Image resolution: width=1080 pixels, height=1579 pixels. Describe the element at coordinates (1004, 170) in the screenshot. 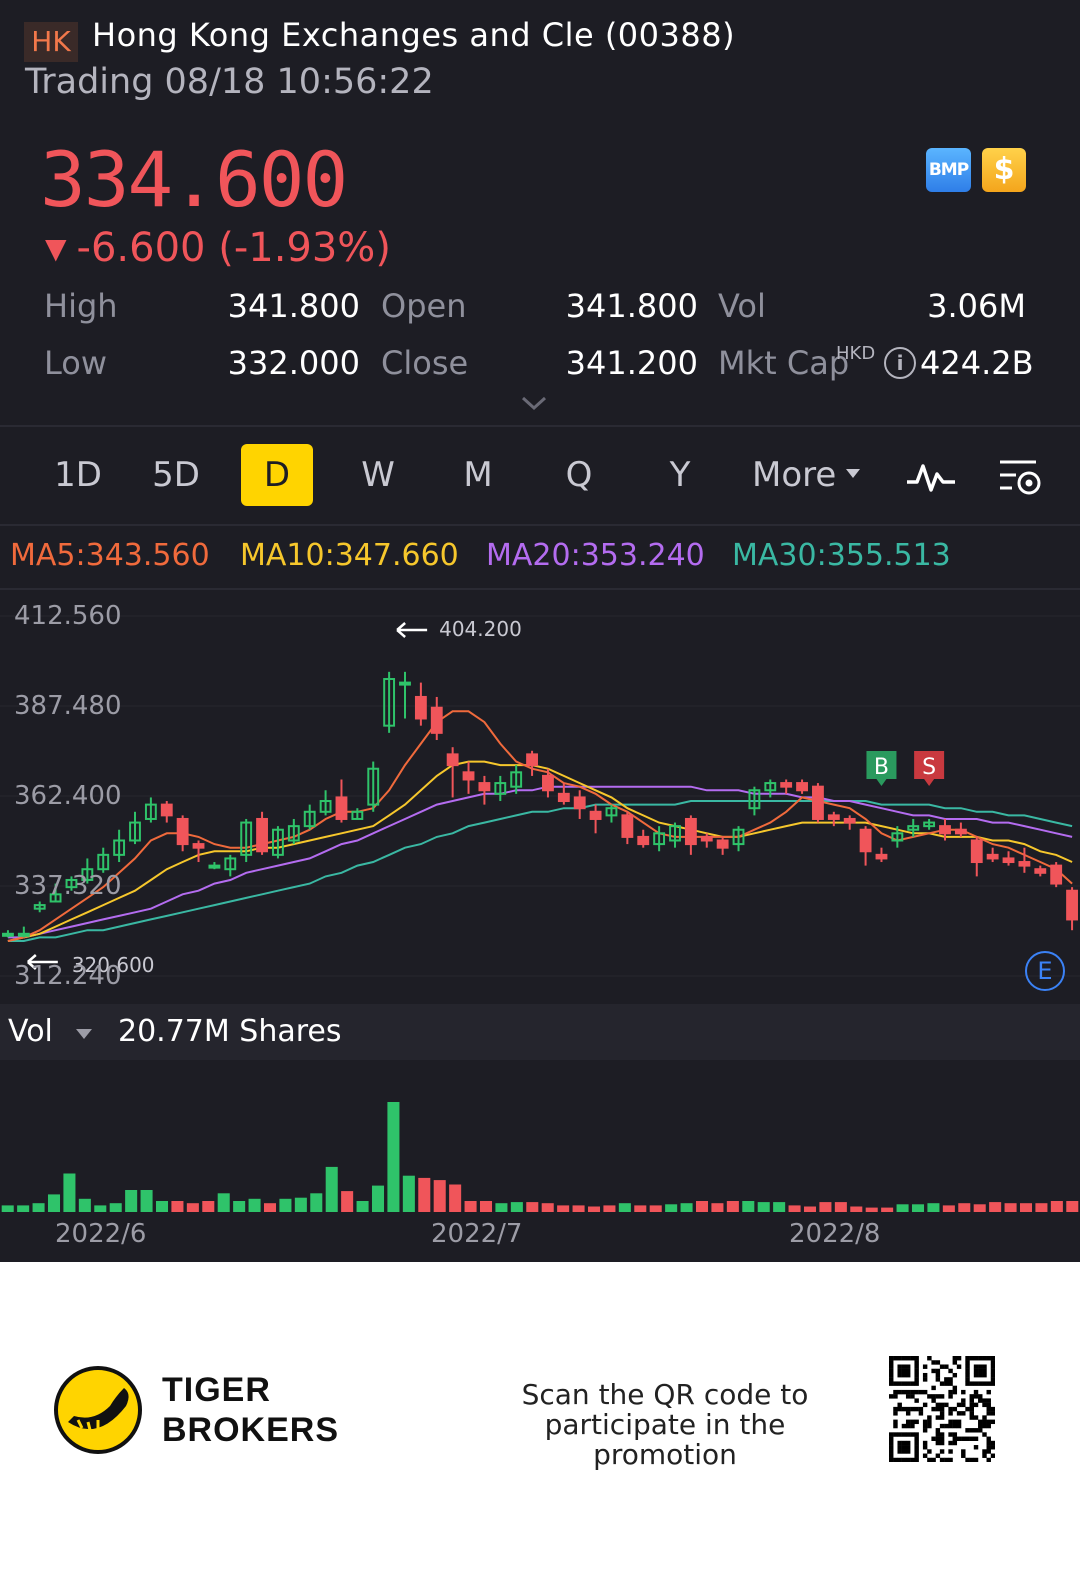

I see `dollar-icon: $` at that location.